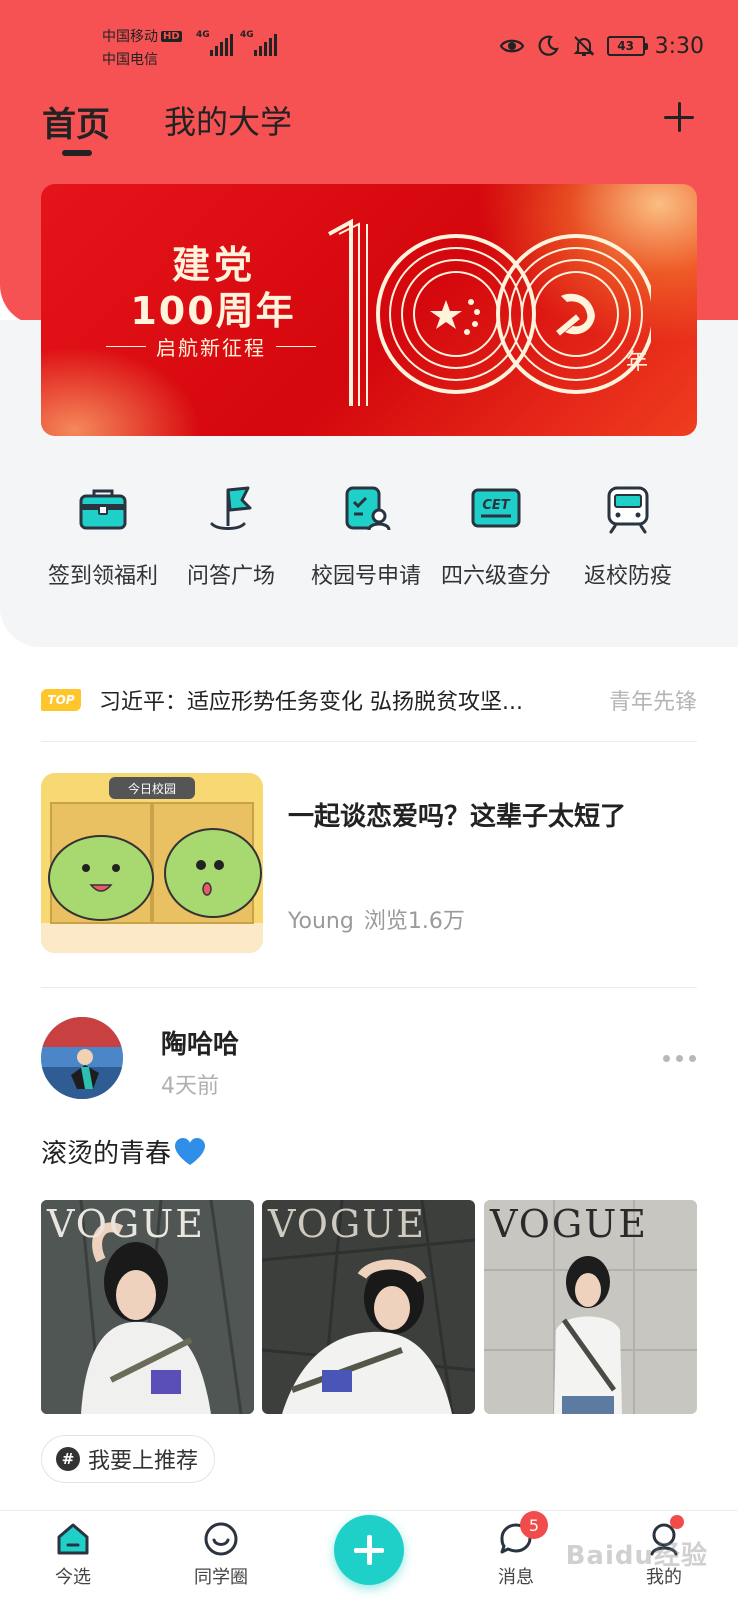 Image resolution: width=738 pixels, height=1600 pixels. I want to click on chat-icon: 5, so click(523, 1534).